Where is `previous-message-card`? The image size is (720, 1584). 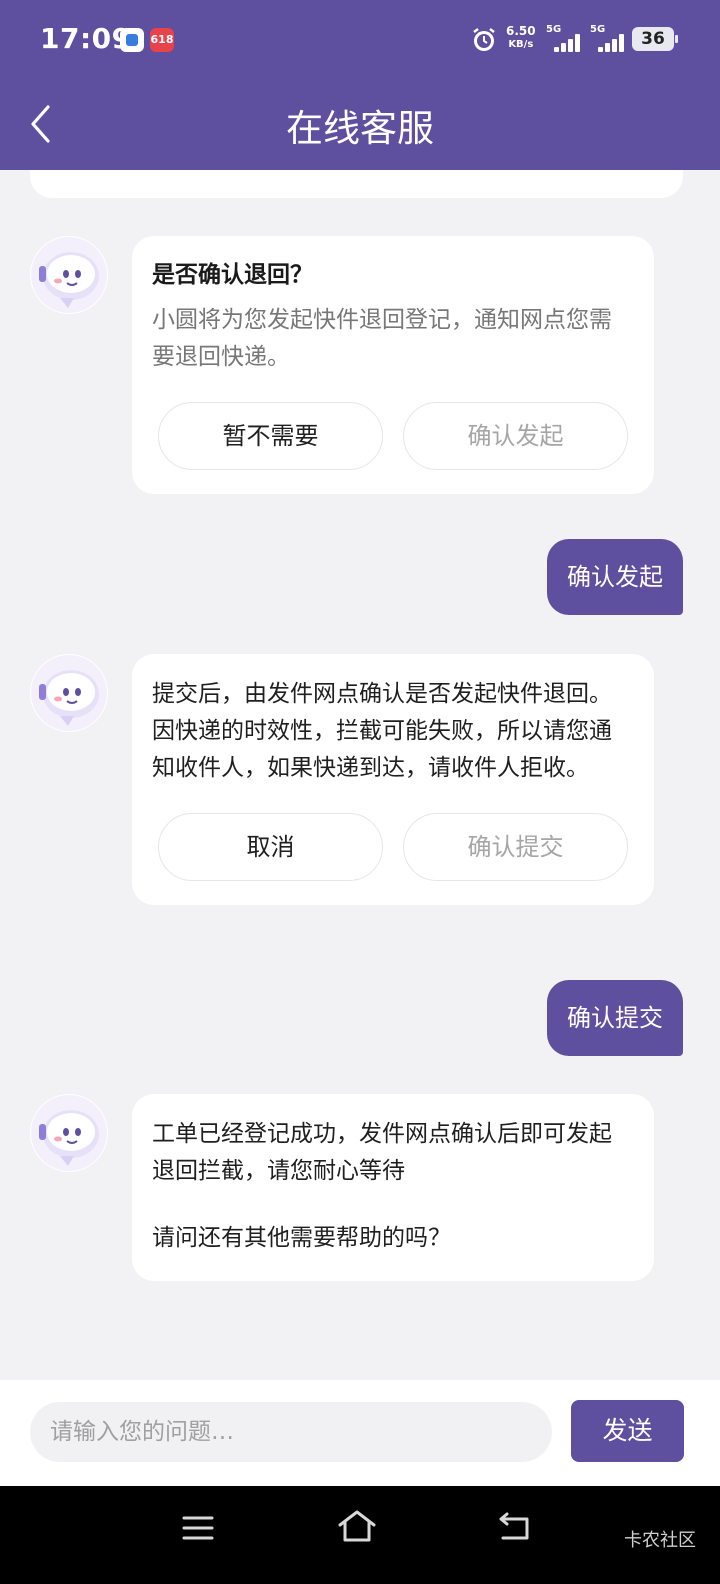
previous-message-card is located at coordinates (356, 184).